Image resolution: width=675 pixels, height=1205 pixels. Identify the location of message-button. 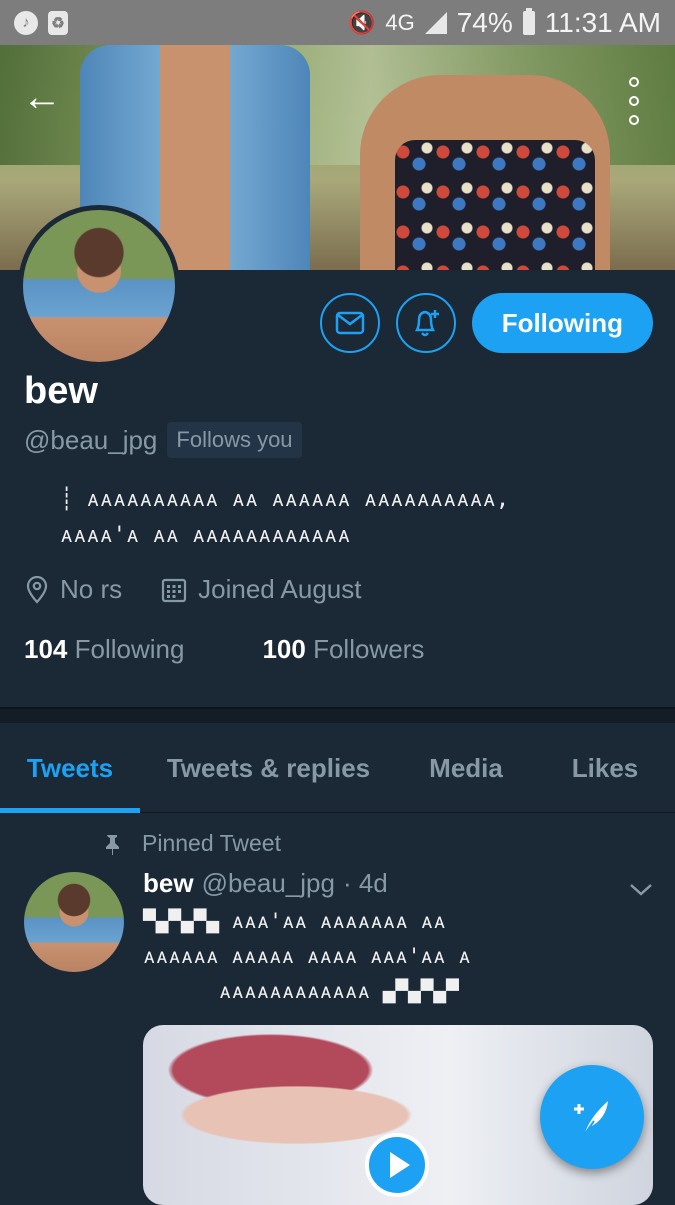
(349, 323).